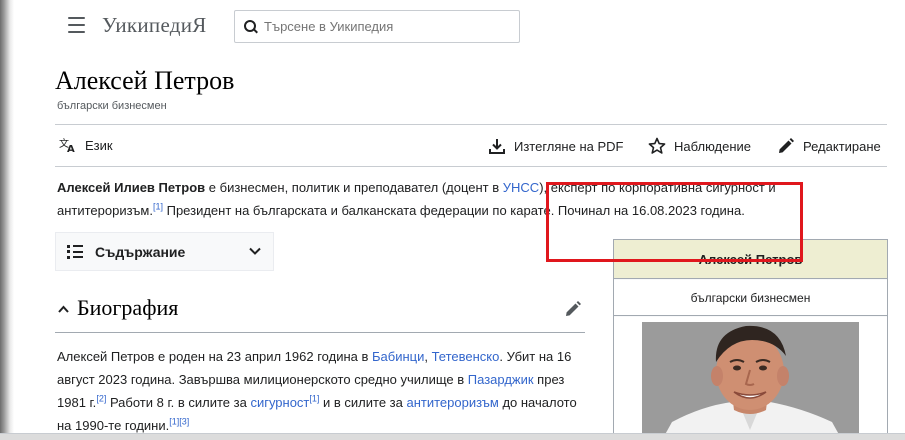 The height and width of the screenshot is (440, 905). I want to click on chevron-down-icon, so click(255, 251).